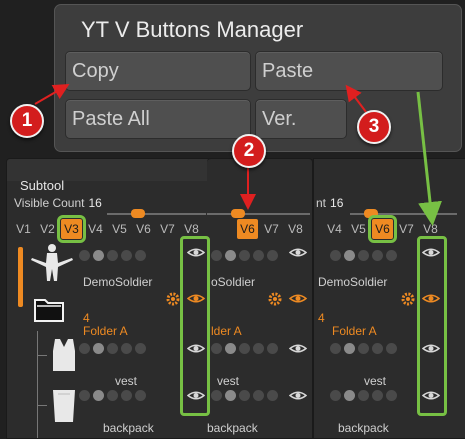 This screenshot has height=439, width=465. What do you see at coordinates (249, 151) in the screenshot?
I see `callout-badge-2: 2` at bounding box center [249, 151].